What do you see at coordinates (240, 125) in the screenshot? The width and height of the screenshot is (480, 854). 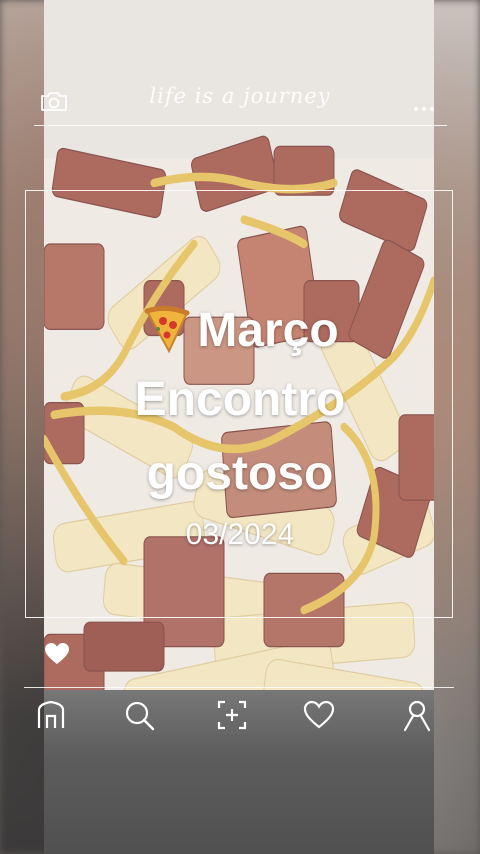 I see `top-divider` at bounding box center [240, 125].